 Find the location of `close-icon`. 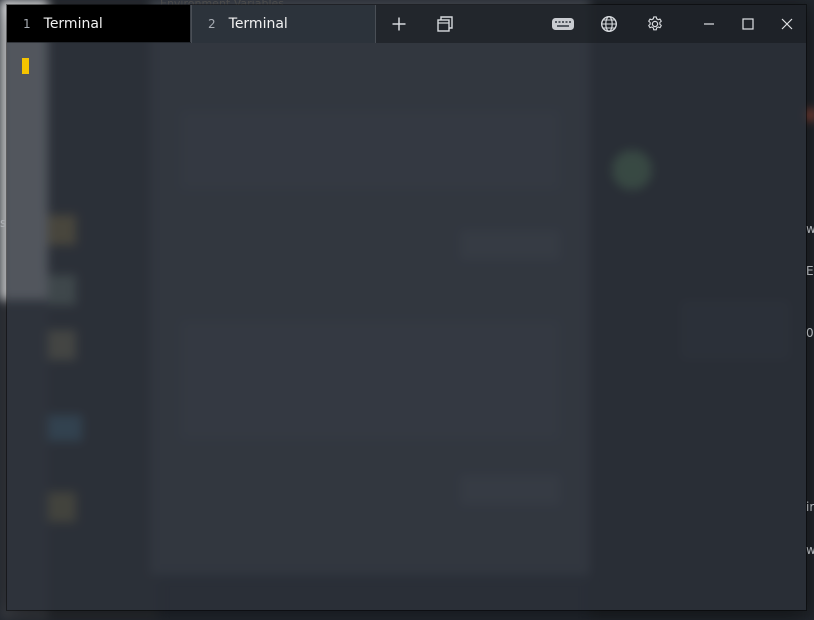

close-icon is located at coordinates (787, 24).